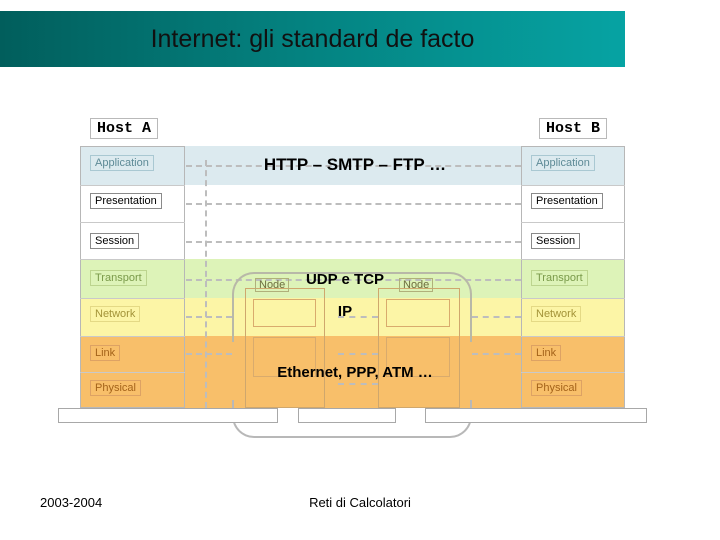  What do you see at coordinates (496, 354) in the screenshot?
I see `peer-link-link-c` at bounding box center [496, 354].